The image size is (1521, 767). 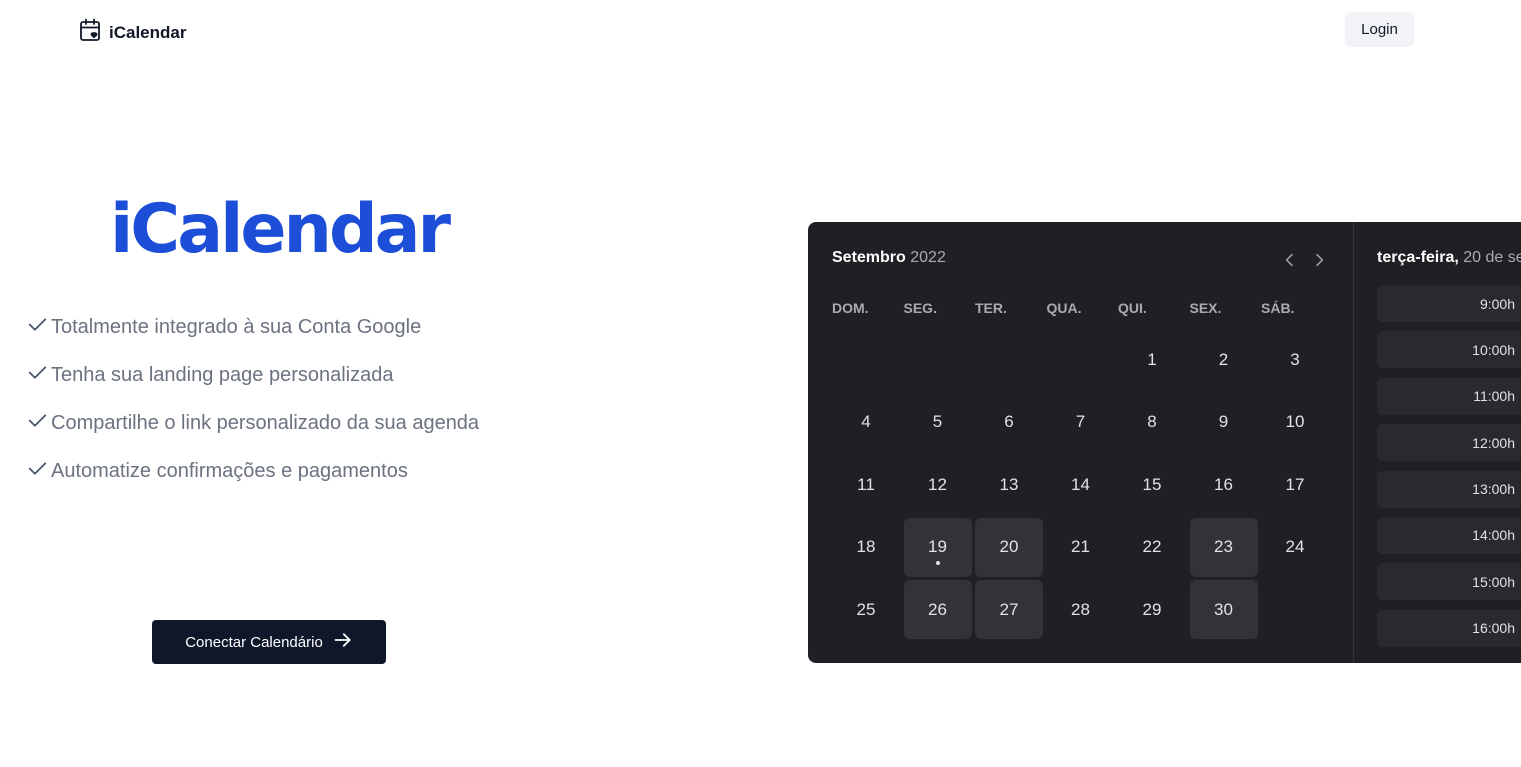 I want to click on time-slot: 9:00h, so click(x=1449, y=303).